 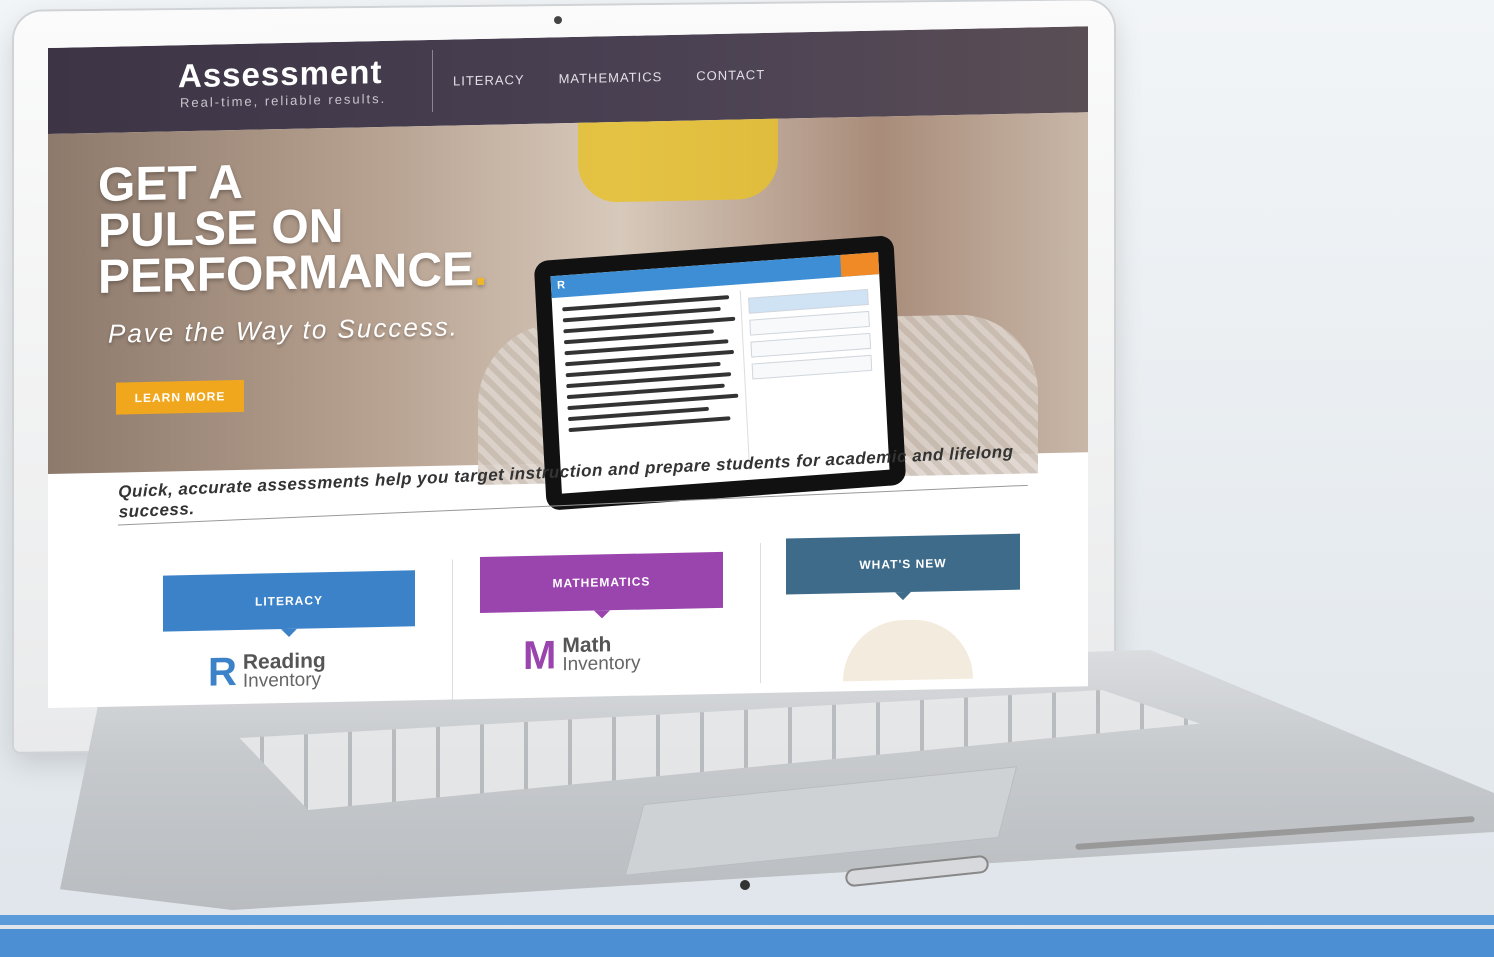 What do you see at coordinates (283, 330) in the screenshot?
I see `hero-subheadline: Pave the Way to Success.` at bounding box center [283, 330].